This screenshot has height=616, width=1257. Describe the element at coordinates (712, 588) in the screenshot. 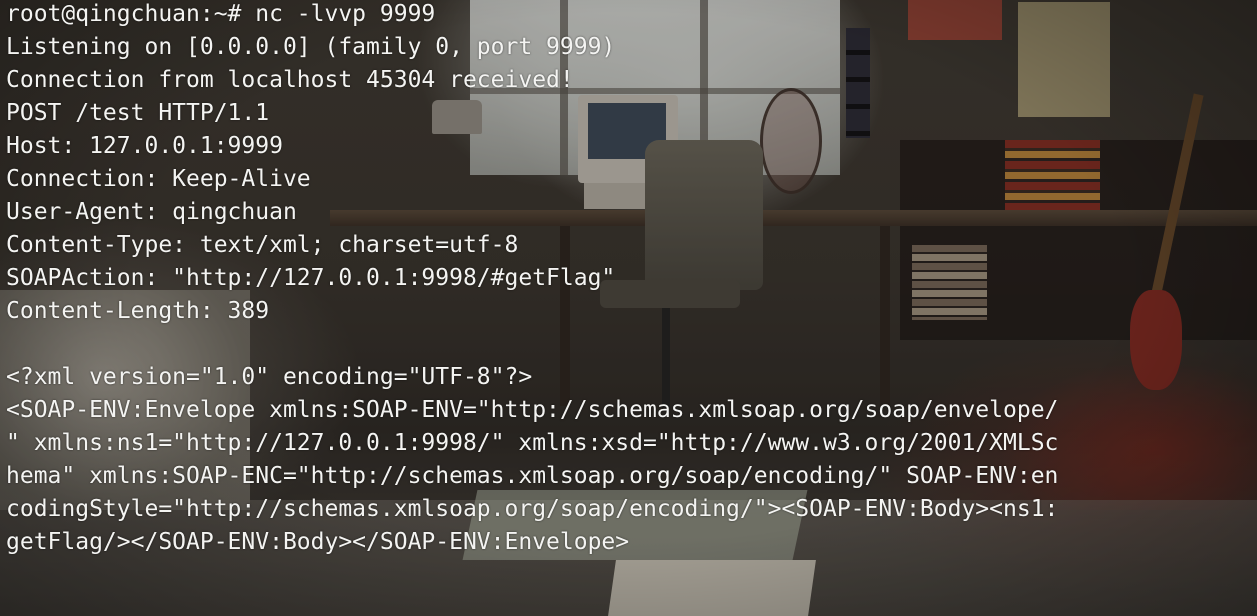

I see `wallpaper-open-book` at that location.